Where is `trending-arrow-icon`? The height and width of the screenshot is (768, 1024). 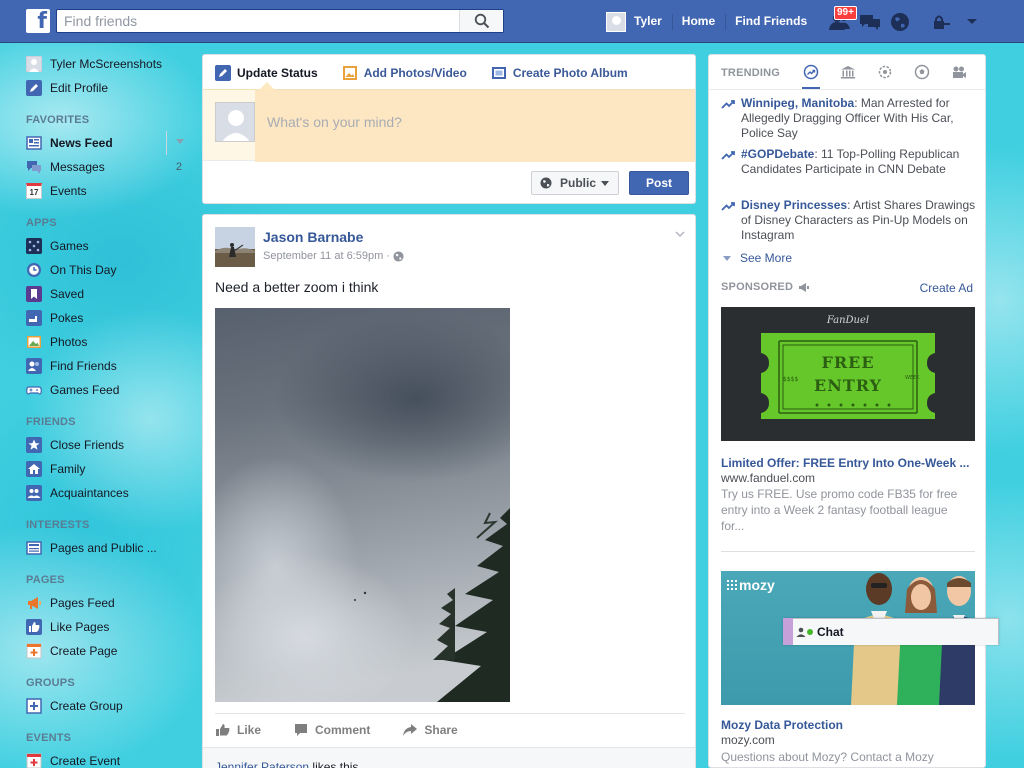
trending-arrow-icon is located at coordinates (728, 206).